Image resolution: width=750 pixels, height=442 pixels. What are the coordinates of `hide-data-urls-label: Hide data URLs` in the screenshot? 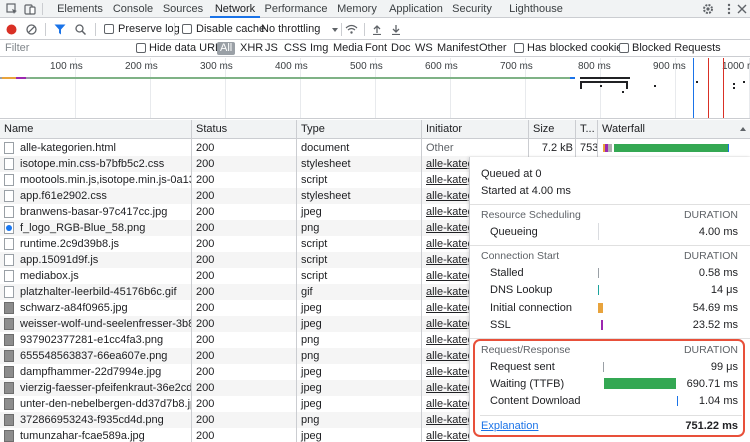 It's located at (188, 48).